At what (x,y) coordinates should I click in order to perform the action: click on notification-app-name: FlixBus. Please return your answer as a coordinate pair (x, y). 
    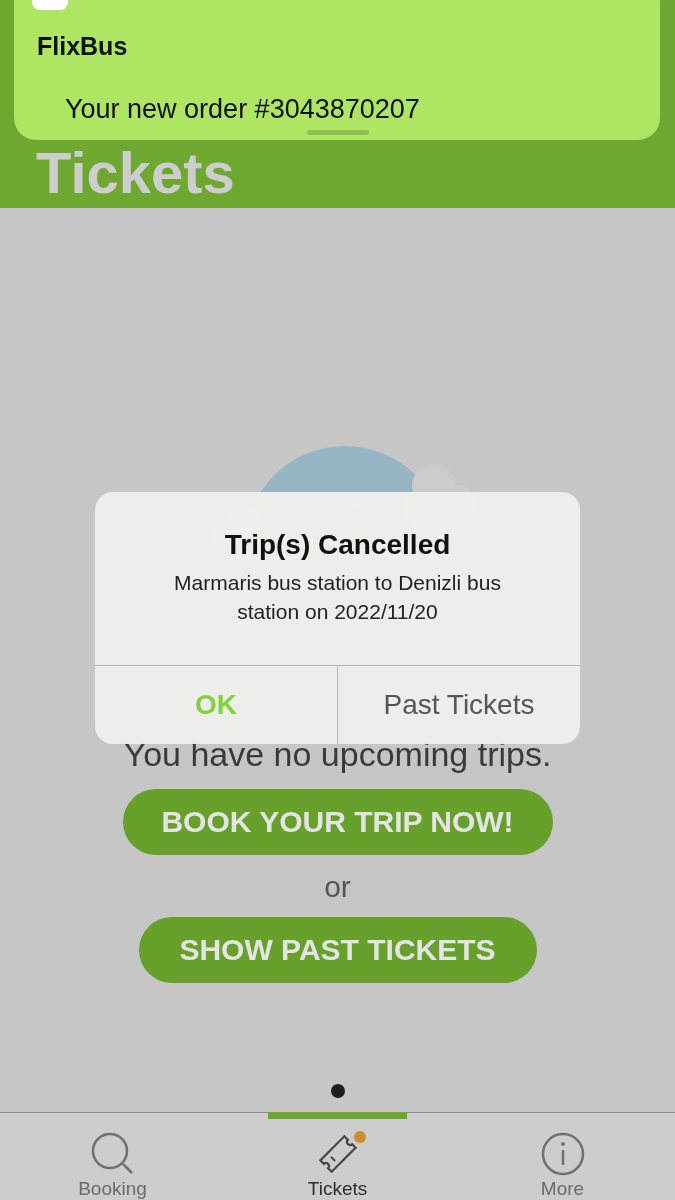
    Looking at the image, I should click on (82, 46).